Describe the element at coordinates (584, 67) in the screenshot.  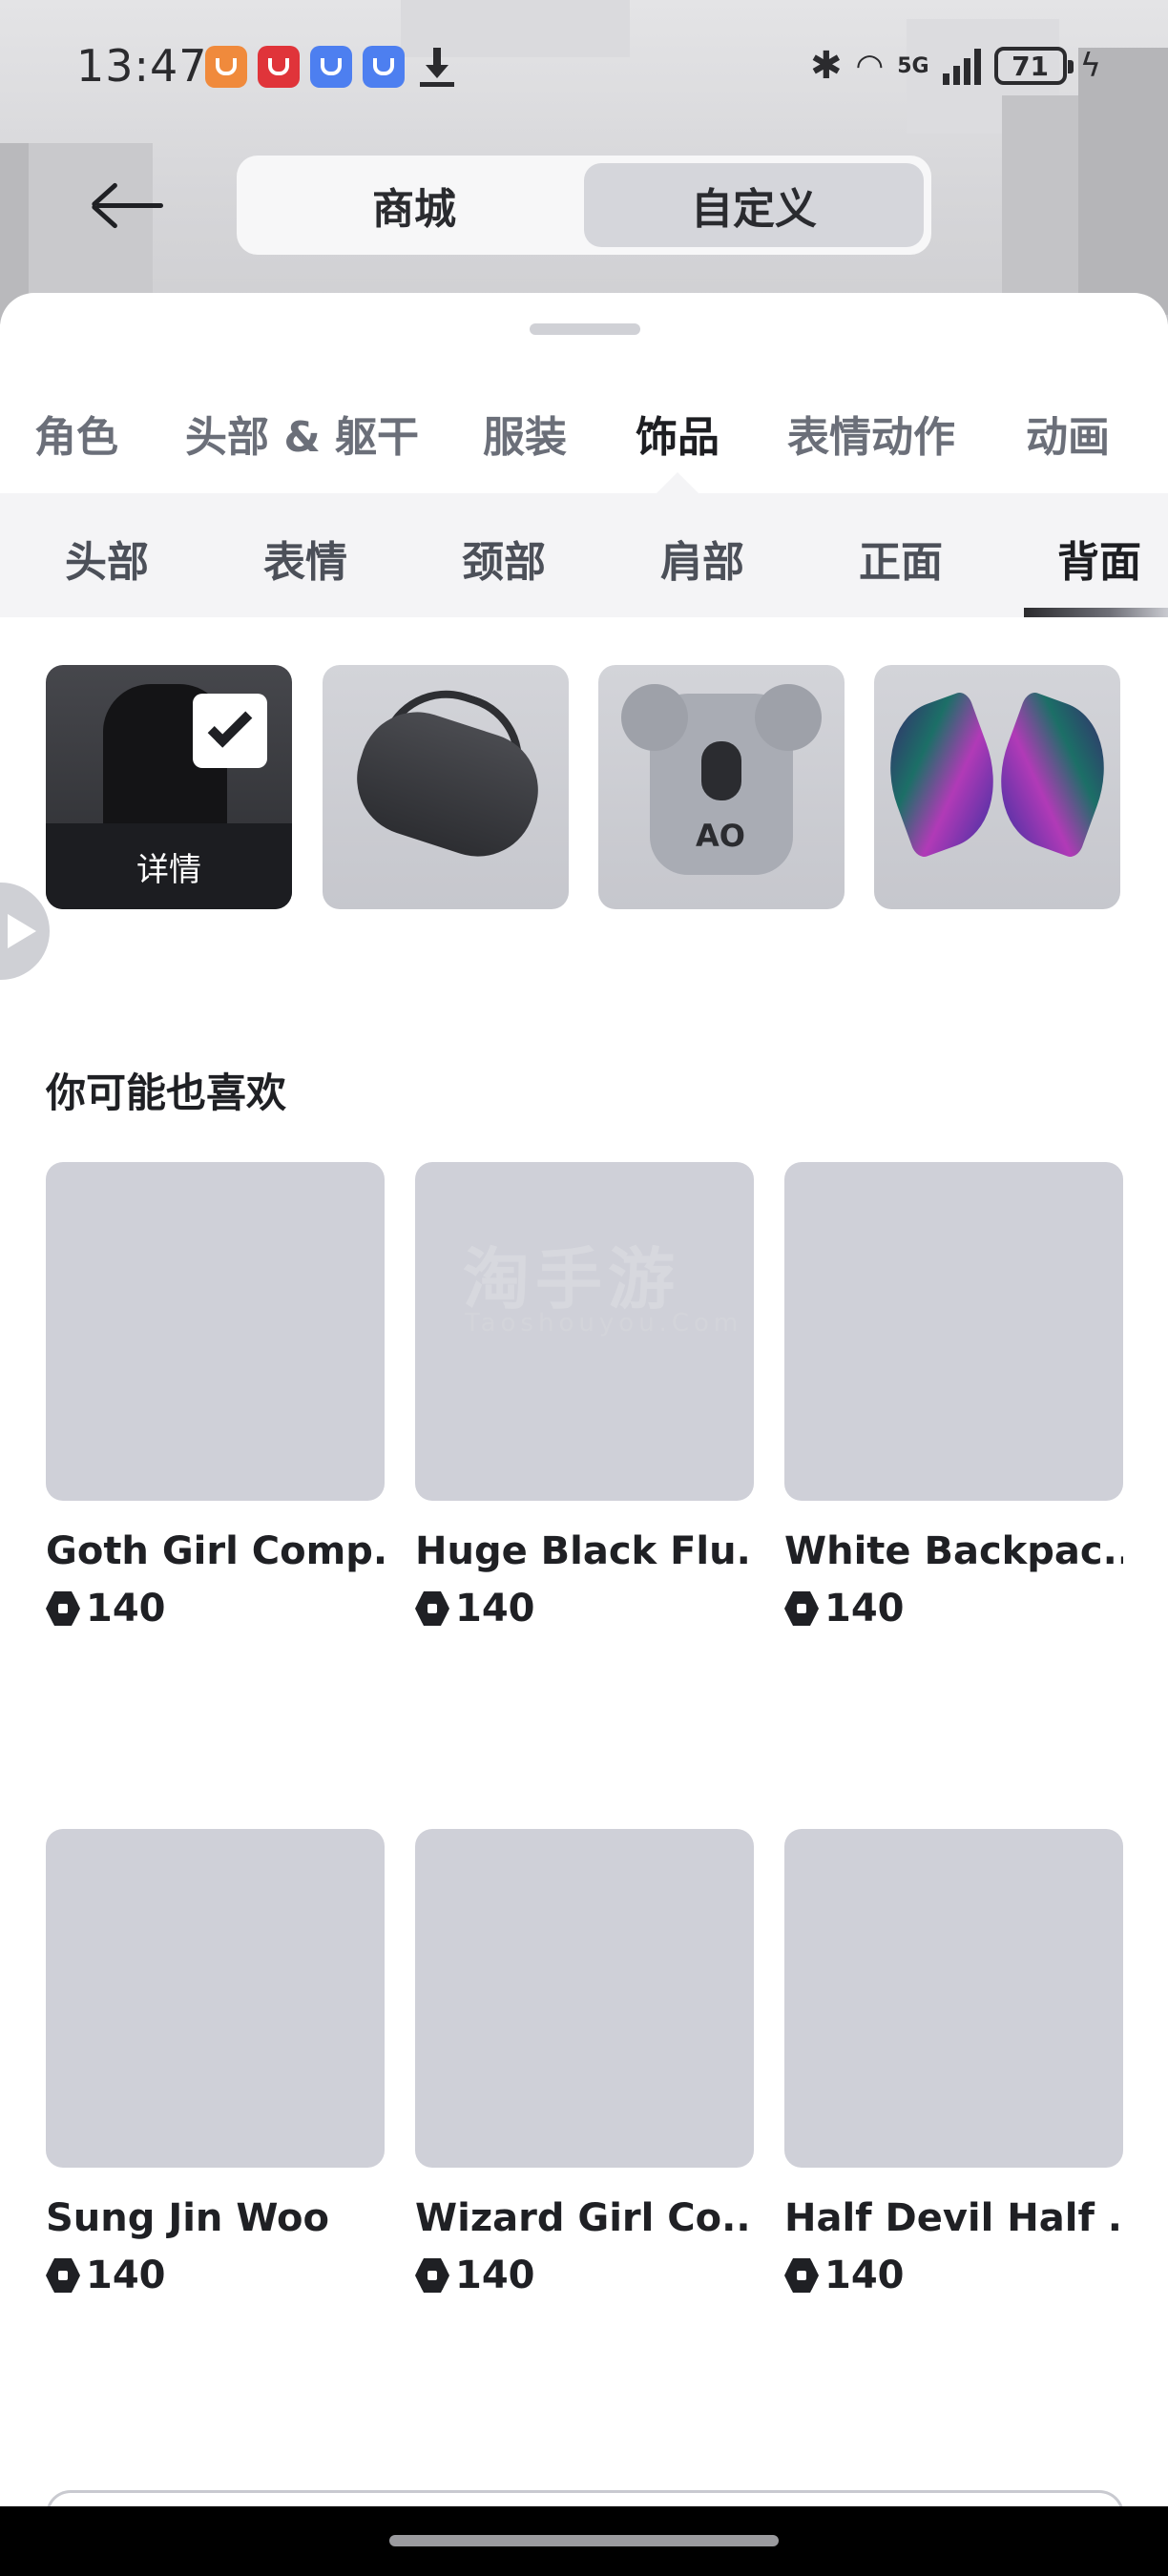
I see `status-bar: 13:47 ✱ ◠ 5G 71 ϟ` at that location.